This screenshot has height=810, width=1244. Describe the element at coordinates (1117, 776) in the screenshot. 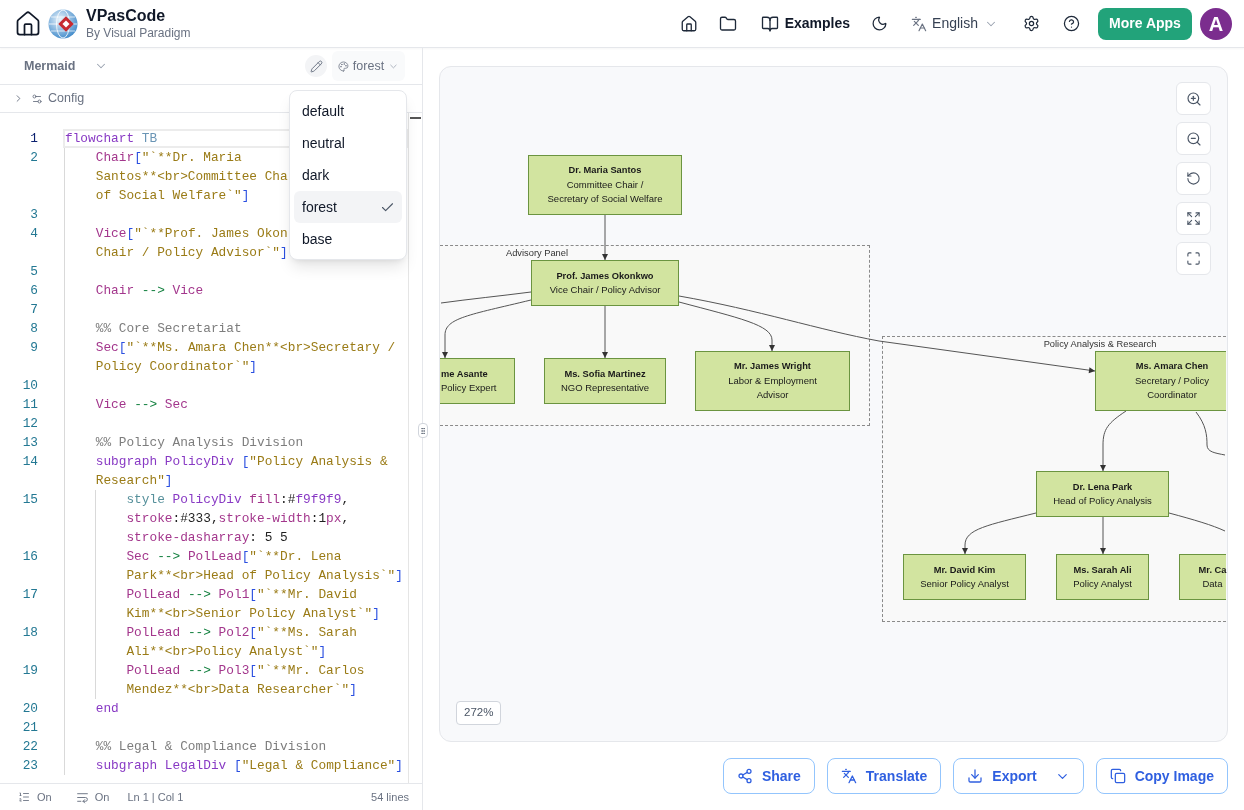

I see `copy-icon` at that location.